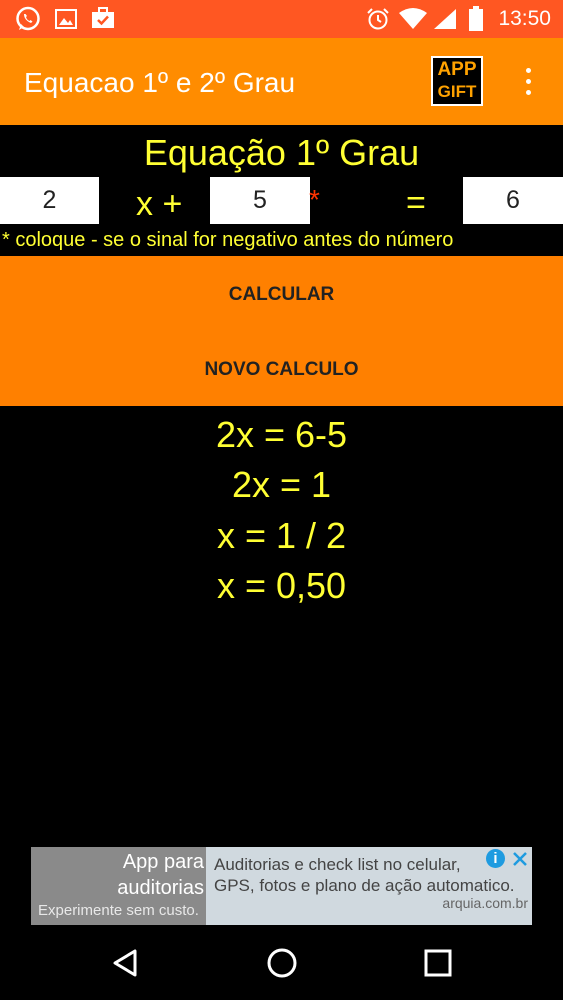 The height and width of the screenshot is (1000, 563). What do you see at coordinates (378, 19) in the screenshot?
I see `alarm-icon` at bounding box center [378, 19].